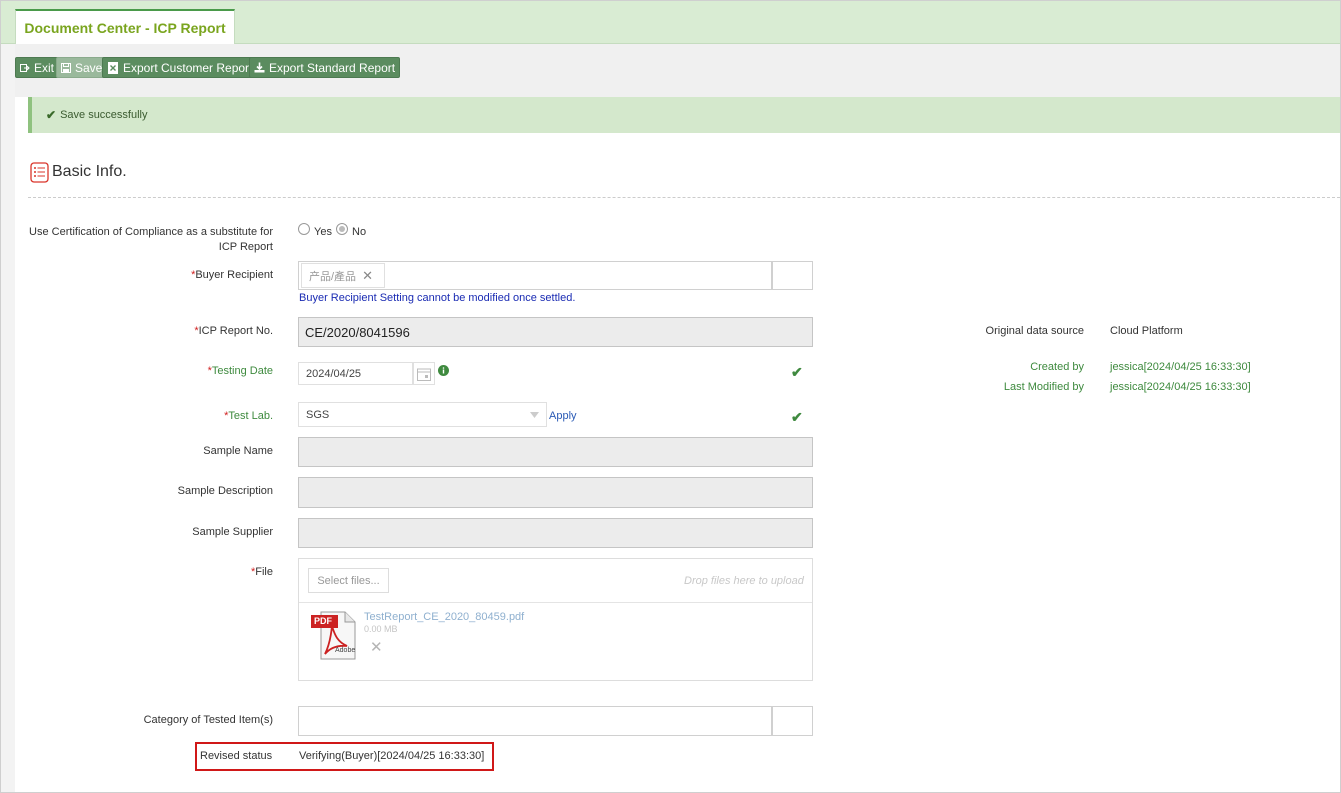 The height and width of the screenshot is (793, 1341). I want to click on save-button-label: Save, so click(89, 67).